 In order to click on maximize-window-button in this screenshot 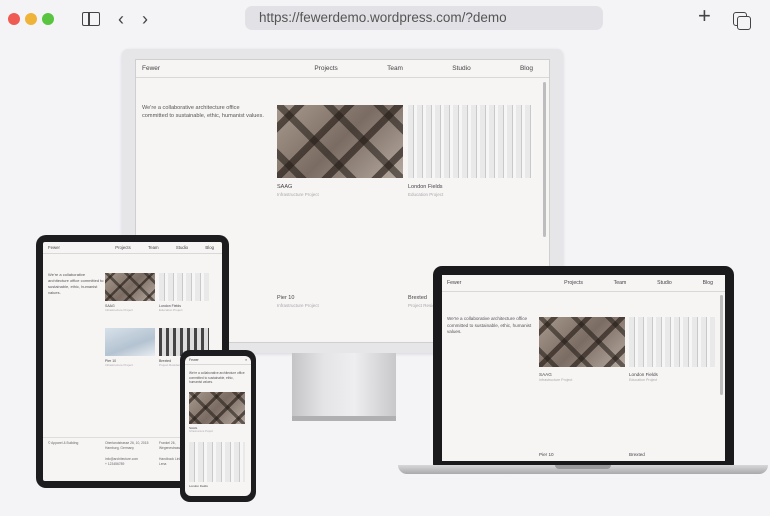, I will do `click(48, 19)`.